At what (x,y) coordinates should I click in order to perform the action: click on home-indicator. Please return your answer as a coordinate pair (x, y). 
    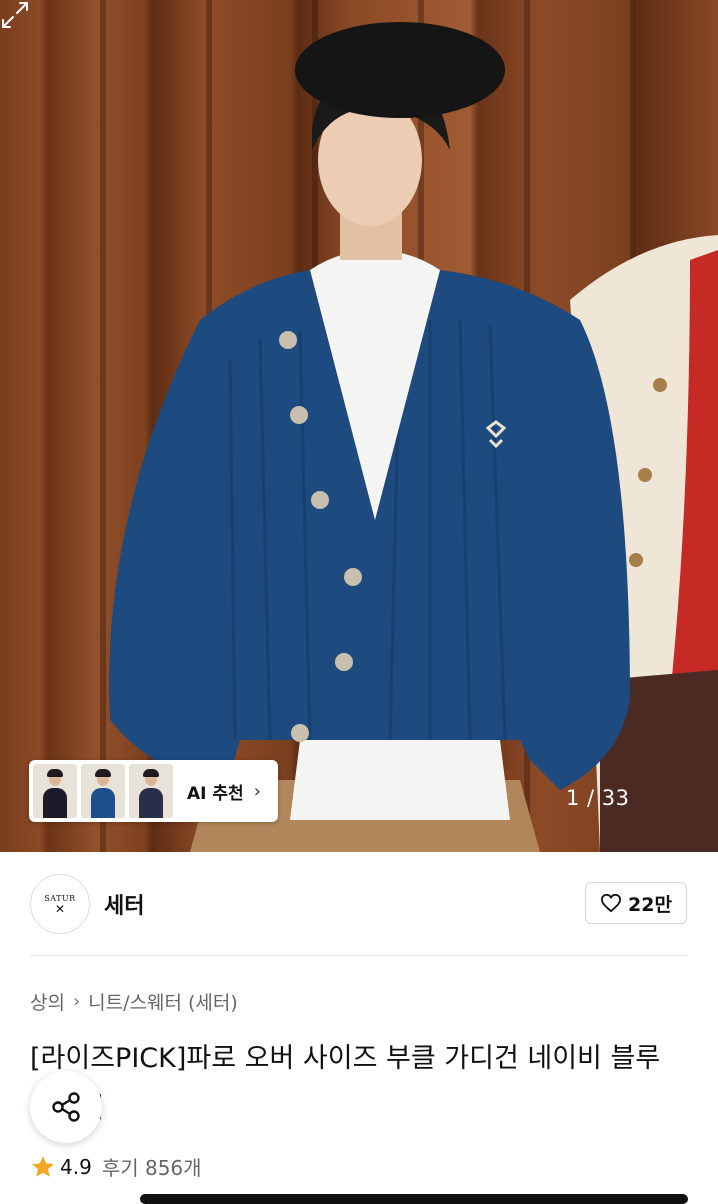
    Looking at the image, I should click on (414, 1199).